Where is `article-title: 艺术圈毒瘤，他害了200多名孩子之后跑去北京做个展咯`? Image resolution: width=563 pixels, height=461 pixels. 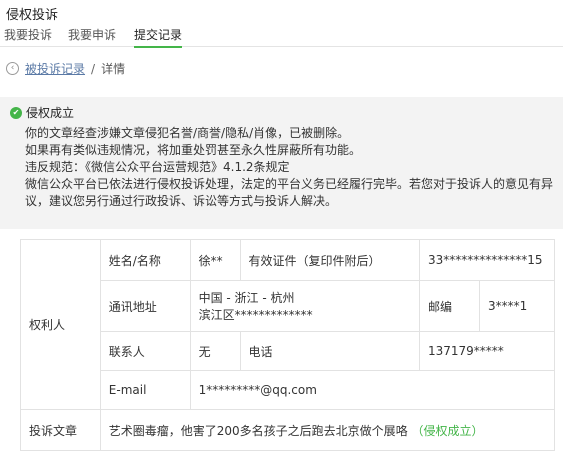 article-title: 艺术圈毒瘤，他害了200多名孩子之后跑去北京做个展咯 is located at coordinates (258, 431).